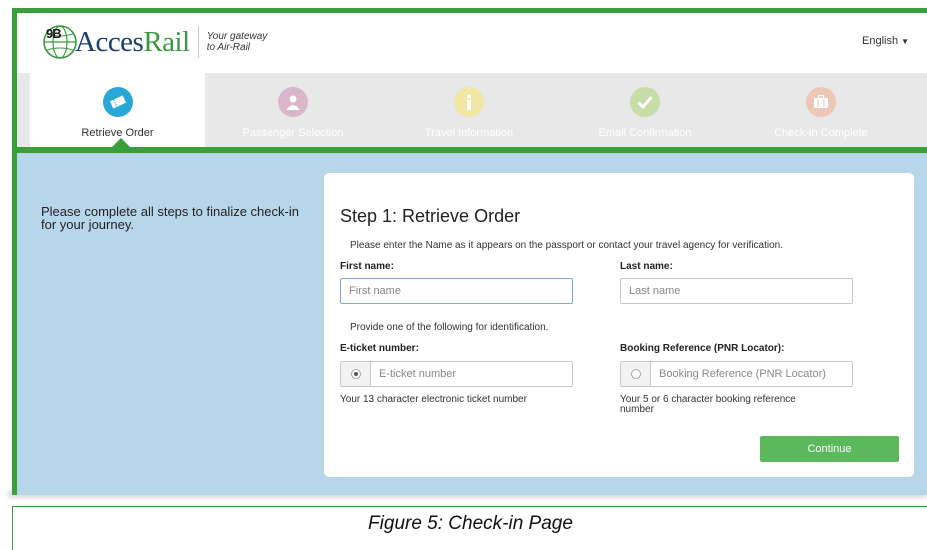 This screenshot has width=927, height=550. Describe the element at coordinates (821, 102) in the screenshot. I see `luggage-icon` at that location.